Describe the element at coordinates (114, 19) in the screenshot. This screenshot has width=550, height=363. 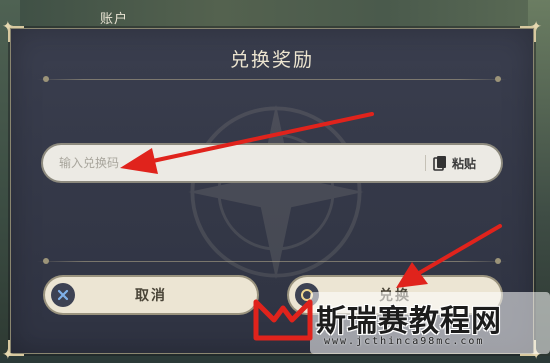
I see `background-account-label: 账户` at that location.